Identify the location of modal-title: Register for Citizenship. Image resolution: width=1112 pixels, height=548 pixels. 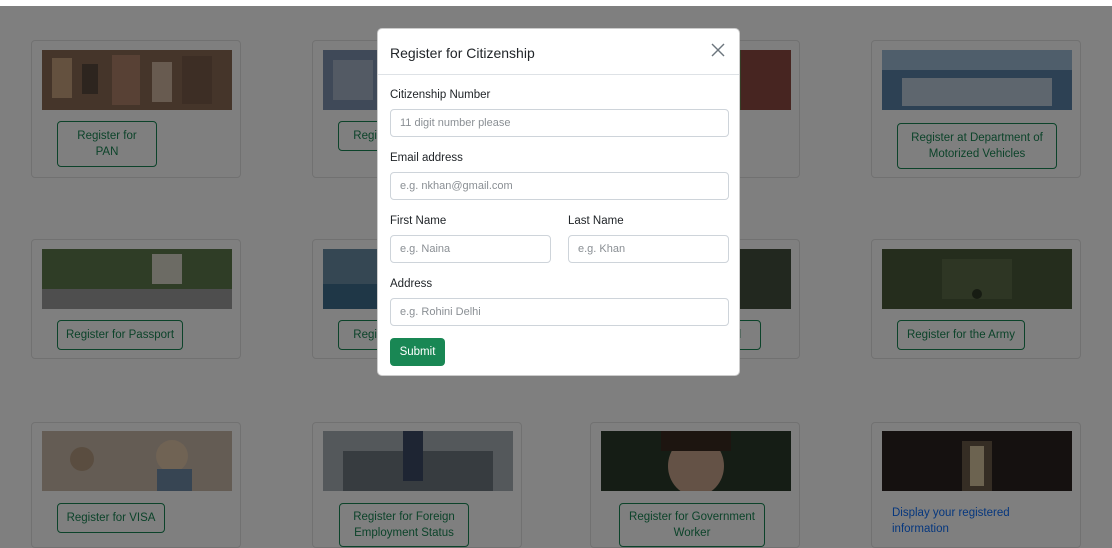
(462, 53).